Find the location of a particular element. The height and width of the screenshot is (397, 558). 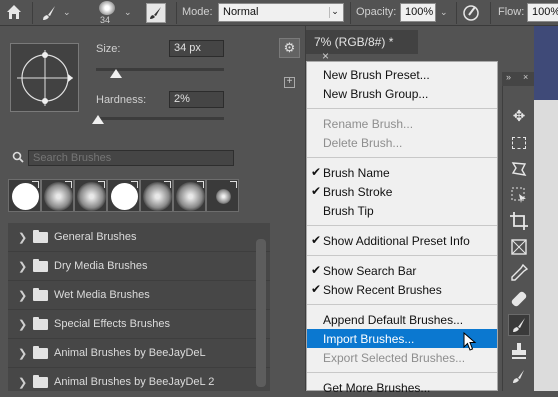

search-brushes-input is located at coordinates (131, 158).